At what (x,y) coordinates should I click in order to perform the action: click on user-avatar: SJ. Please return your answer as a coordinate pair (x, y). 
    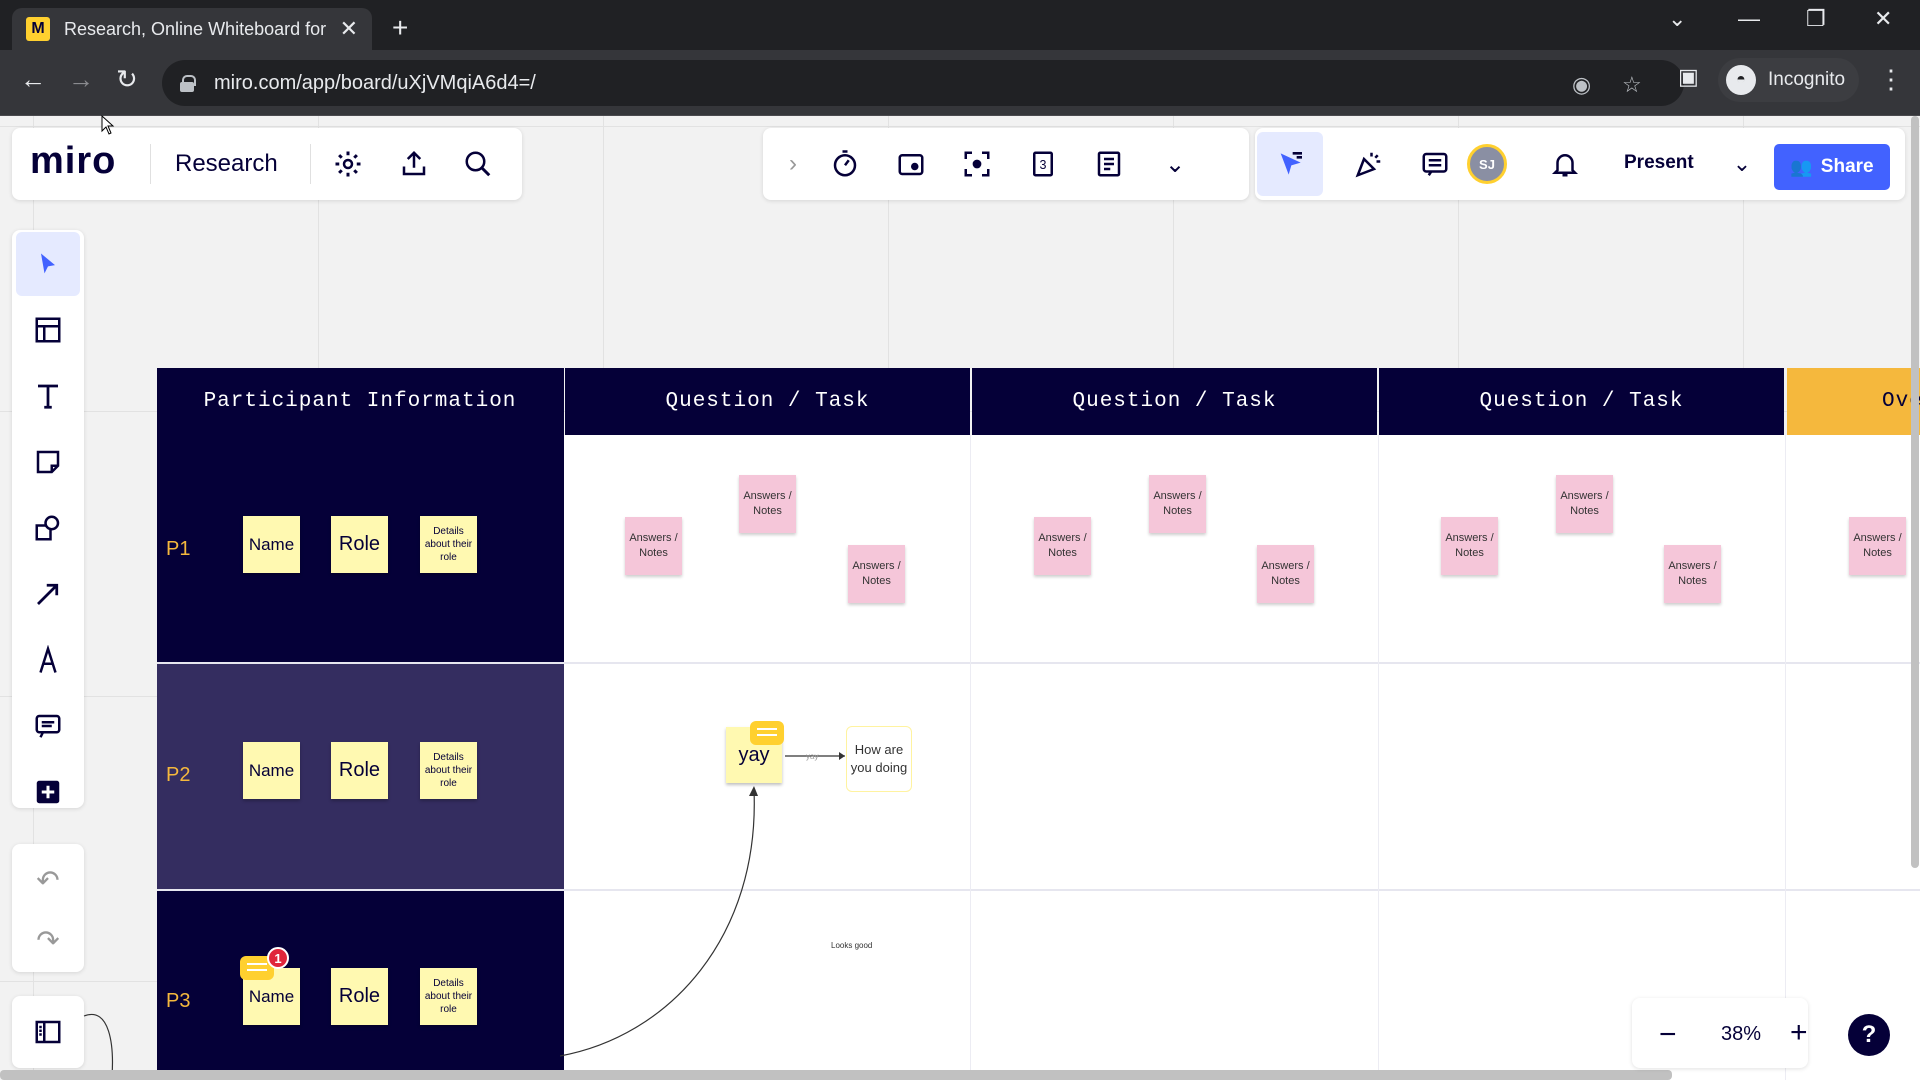
    Looking at the image, I should click on (1487, 164).